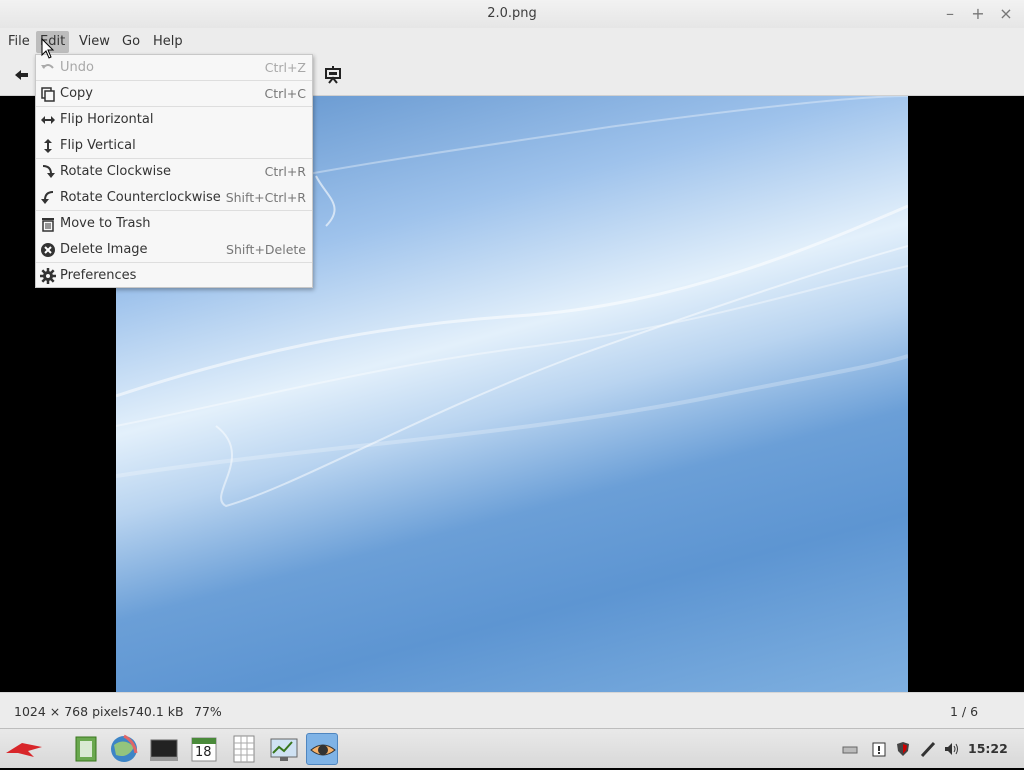  What do you see at coordinates (168, 42) in the screenshot?
I see `menu-help: Help` at bounding box center [168, 42].